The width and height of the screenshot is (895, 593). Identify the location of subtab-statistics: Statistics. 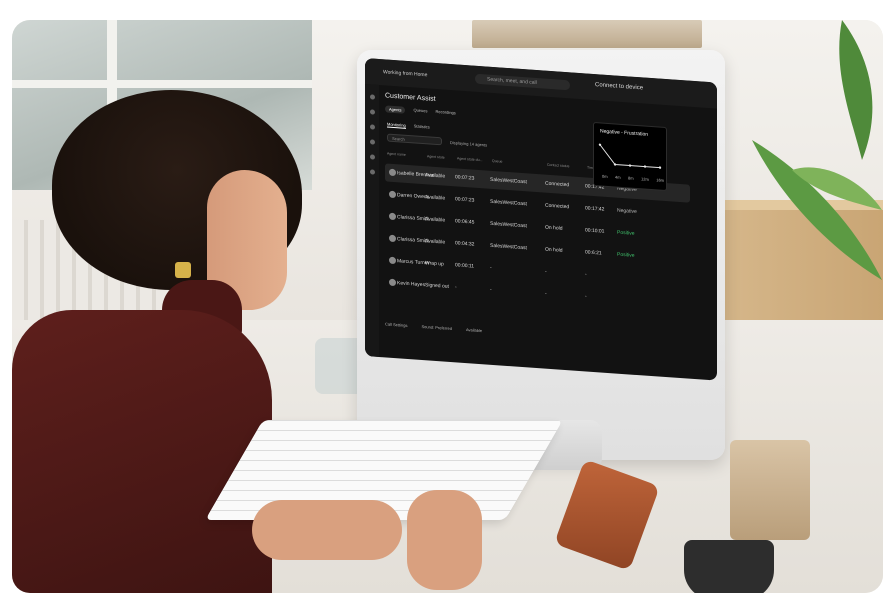
(422, 126).